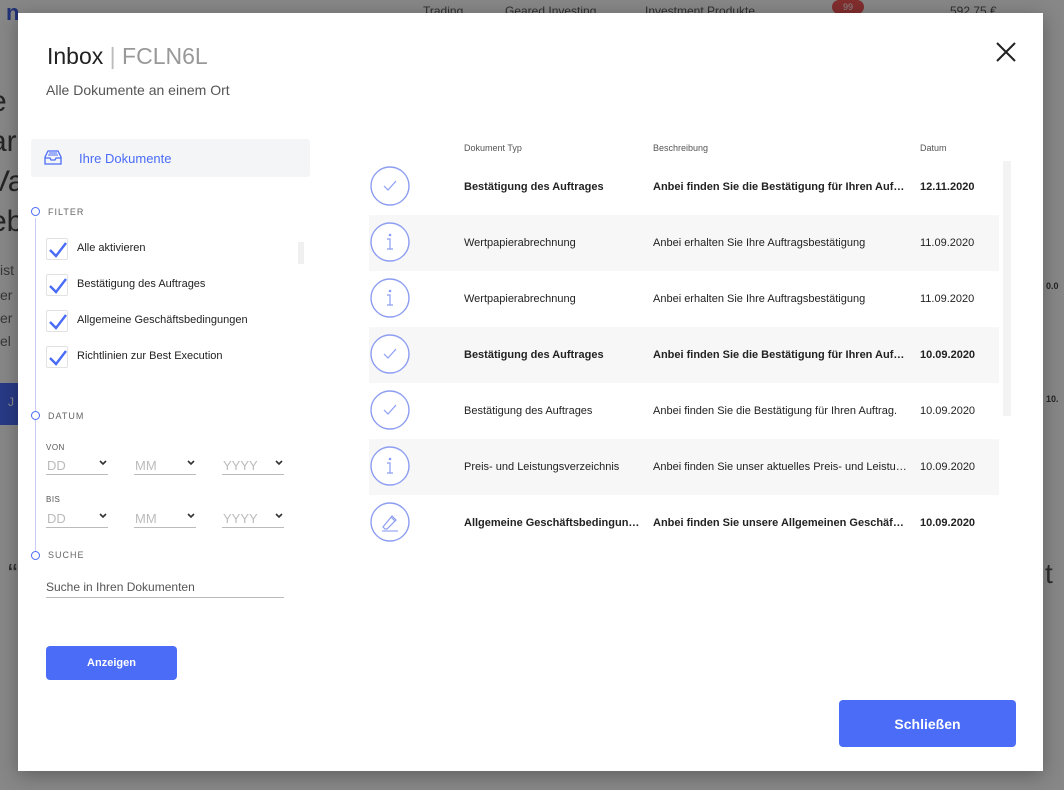 The image size is (1064, 790). I want to click on document-type: Allgemeine Geschäftsbedingungen, so click(554, 523).